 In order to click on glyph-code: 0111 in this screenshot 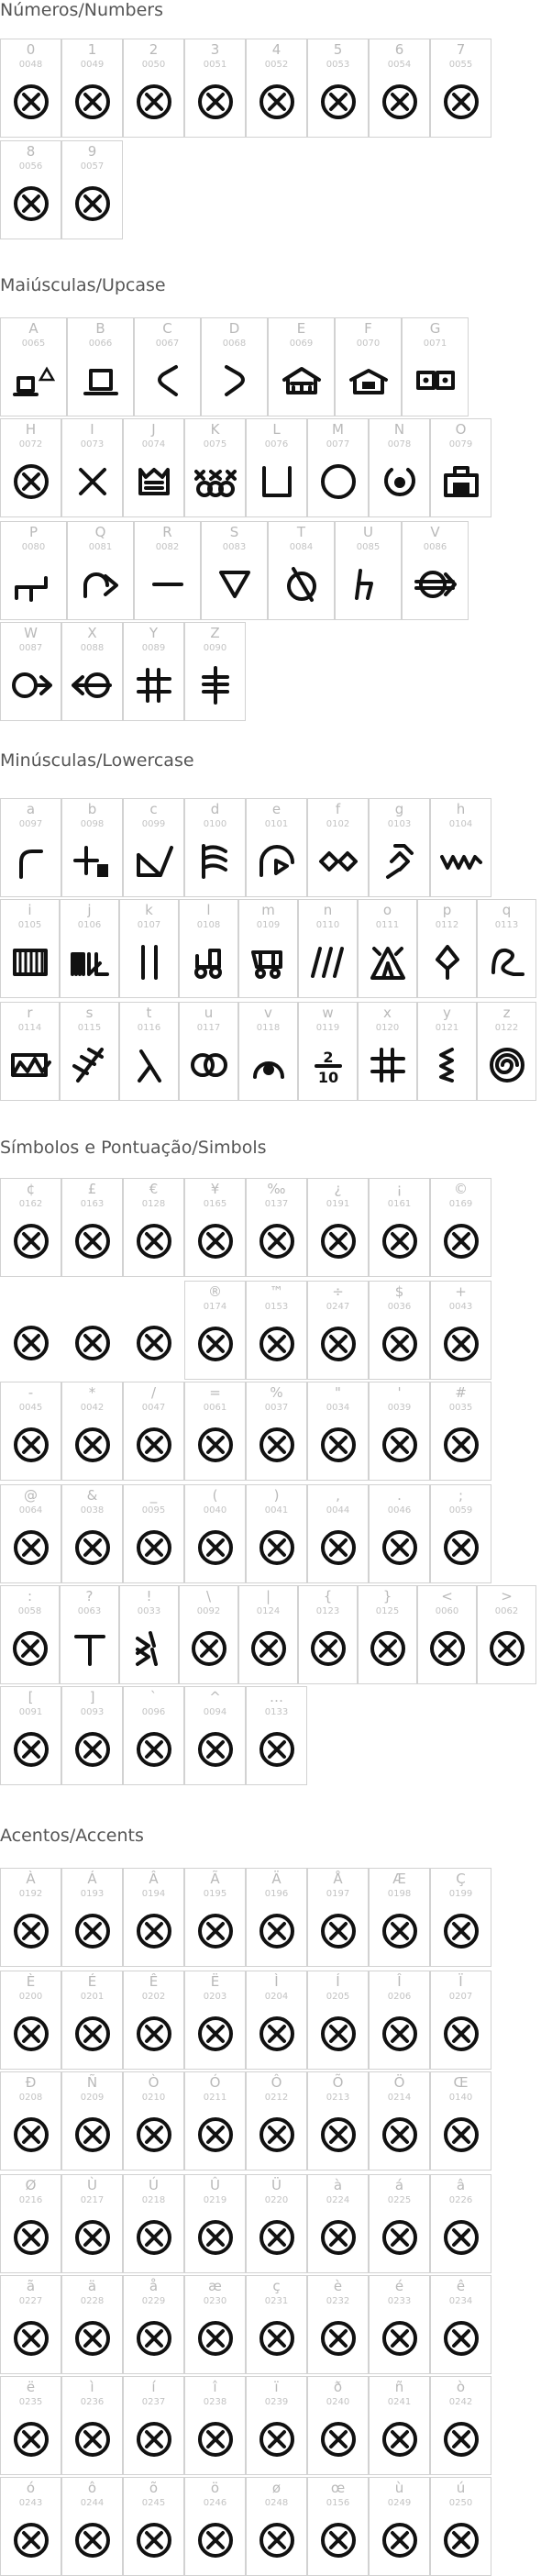, I will do `click(387, 925)`.